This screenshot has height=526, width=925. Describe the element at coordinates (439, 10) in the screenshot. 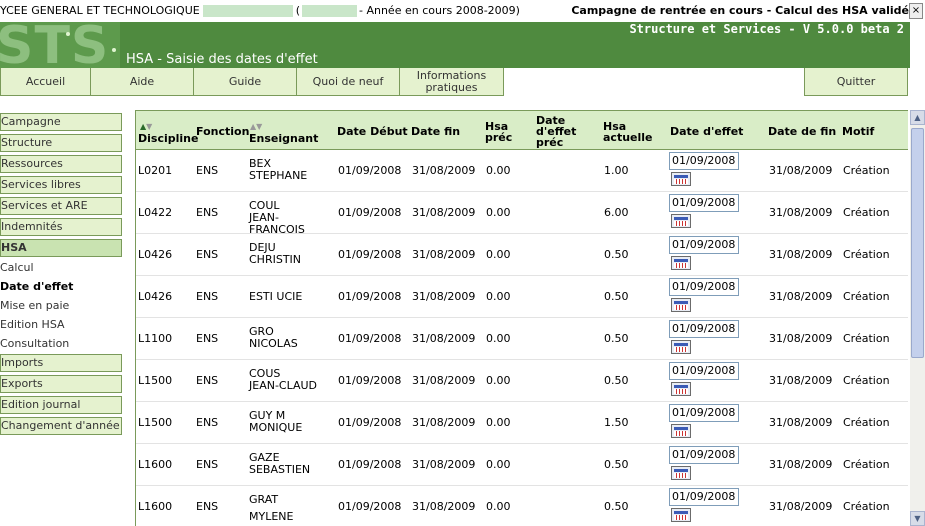

I see `school-year: - Année en cours 2008-2009)` at that location.